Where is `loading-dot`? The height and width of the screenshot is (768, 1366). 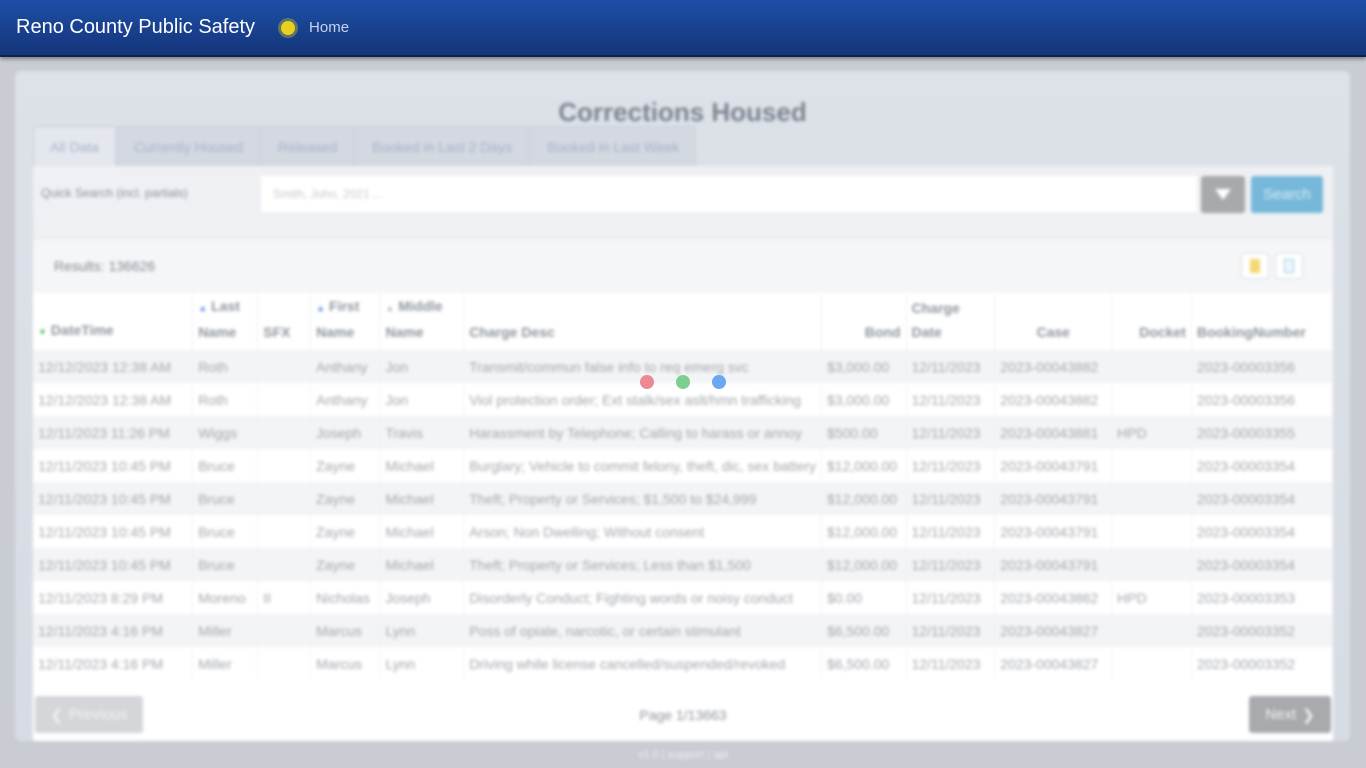
loading-dot is located at coordinates (719, 382).